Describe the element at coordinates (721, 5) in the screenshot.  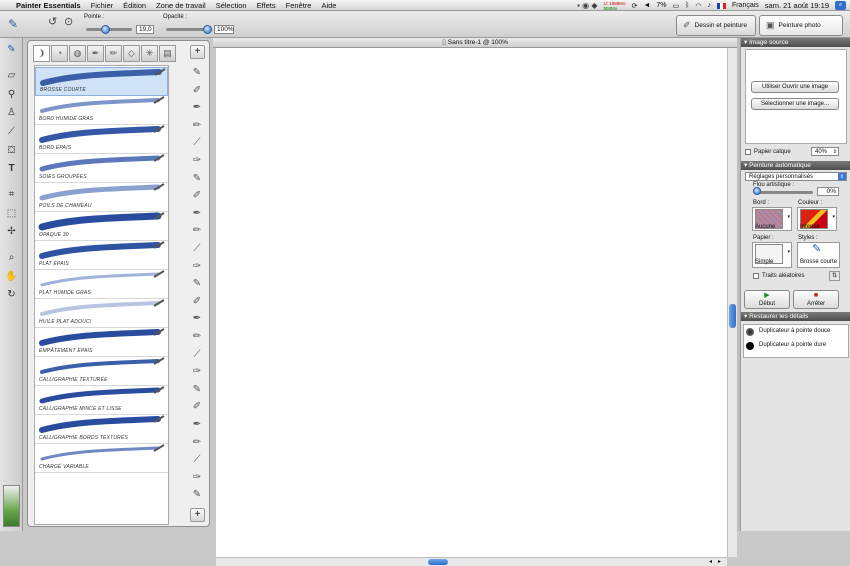
I see `language-flag-icon` at that location.